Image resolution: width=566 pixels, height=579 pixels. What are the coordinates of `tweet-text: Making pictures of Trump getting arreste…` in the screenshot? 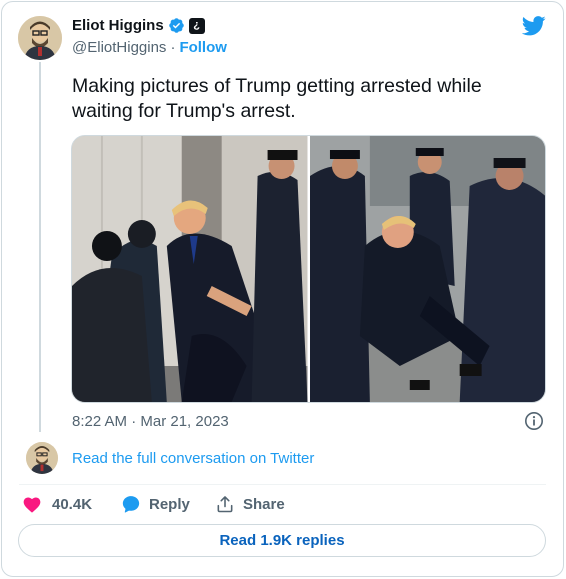 It's located at (277, 98).